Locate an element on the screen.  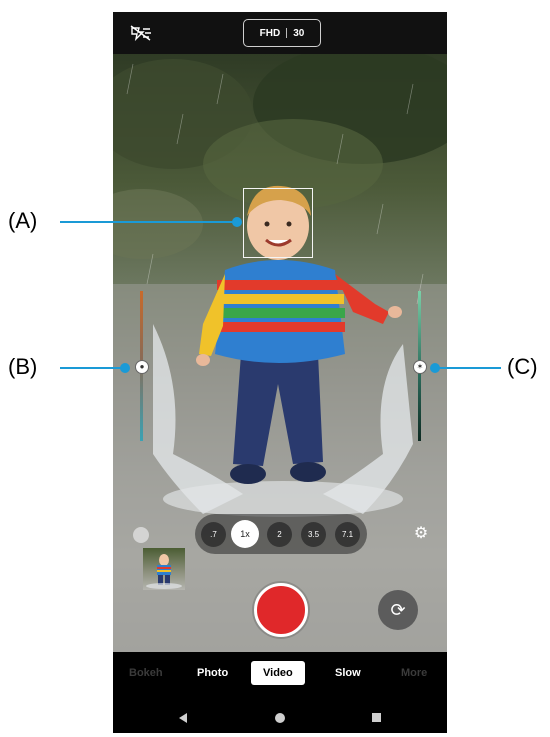
zoom-option: .7 is located at coordinates (213, 534).